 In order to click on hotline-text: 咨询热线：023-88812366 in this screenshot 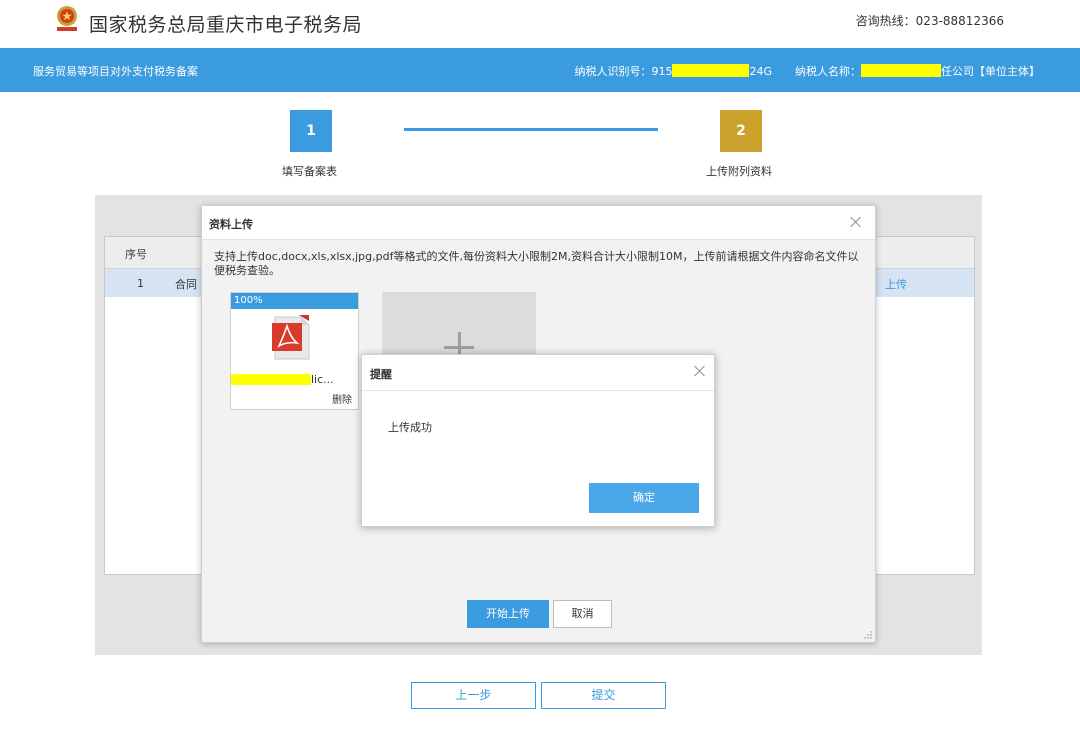, I will do `click(929, 21)`.